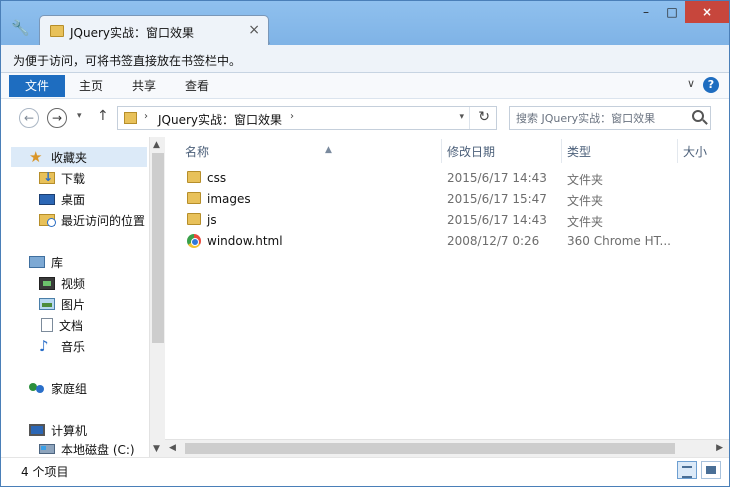 The image size is (730, 487). What do you see at coordinates (719, 448) in the screenshot?
I see `scroll-right-icon: ▶` at bounding box center [719, 448].